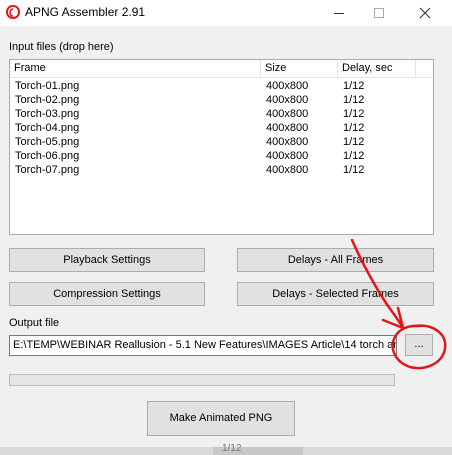 Image resolution: width=452 pixels, height=455 pixels. I want to click on list-header: Frame Size Delay, sec, so click(221, 69).